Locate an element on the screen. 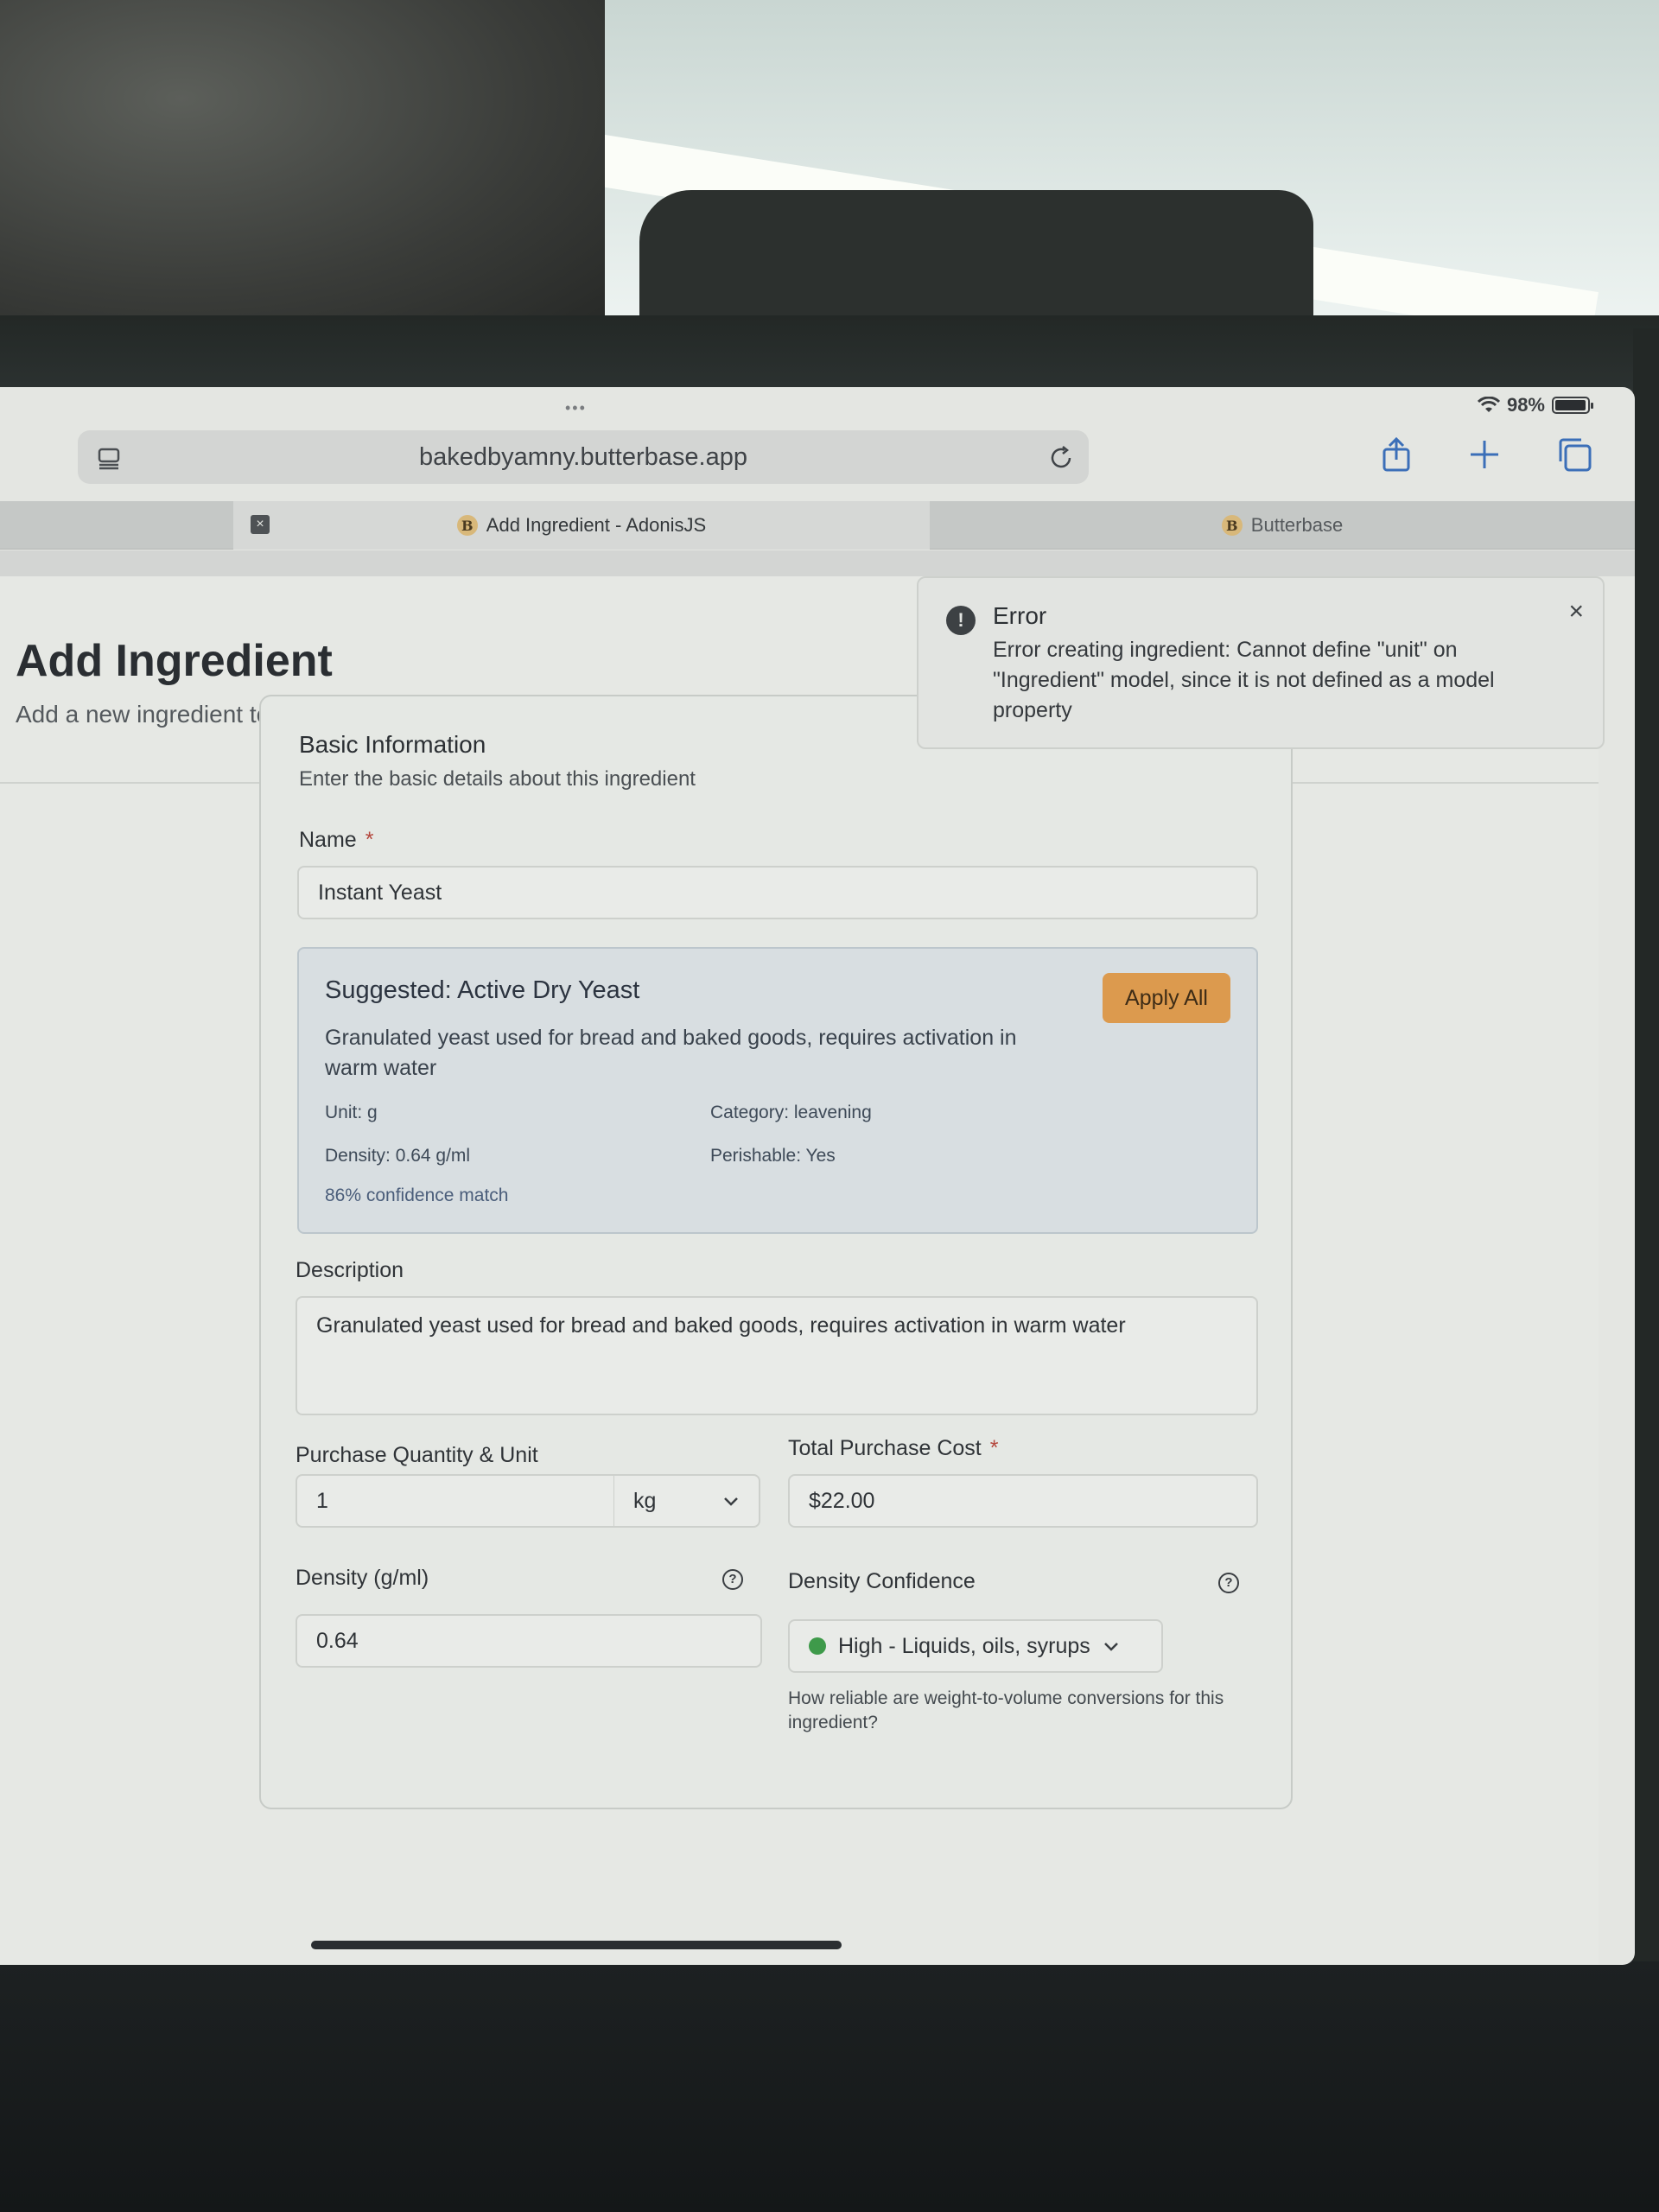 The height and width of the screenshot is (2212, 1659). status-dot-icon is located at coordinates (817, 1646).